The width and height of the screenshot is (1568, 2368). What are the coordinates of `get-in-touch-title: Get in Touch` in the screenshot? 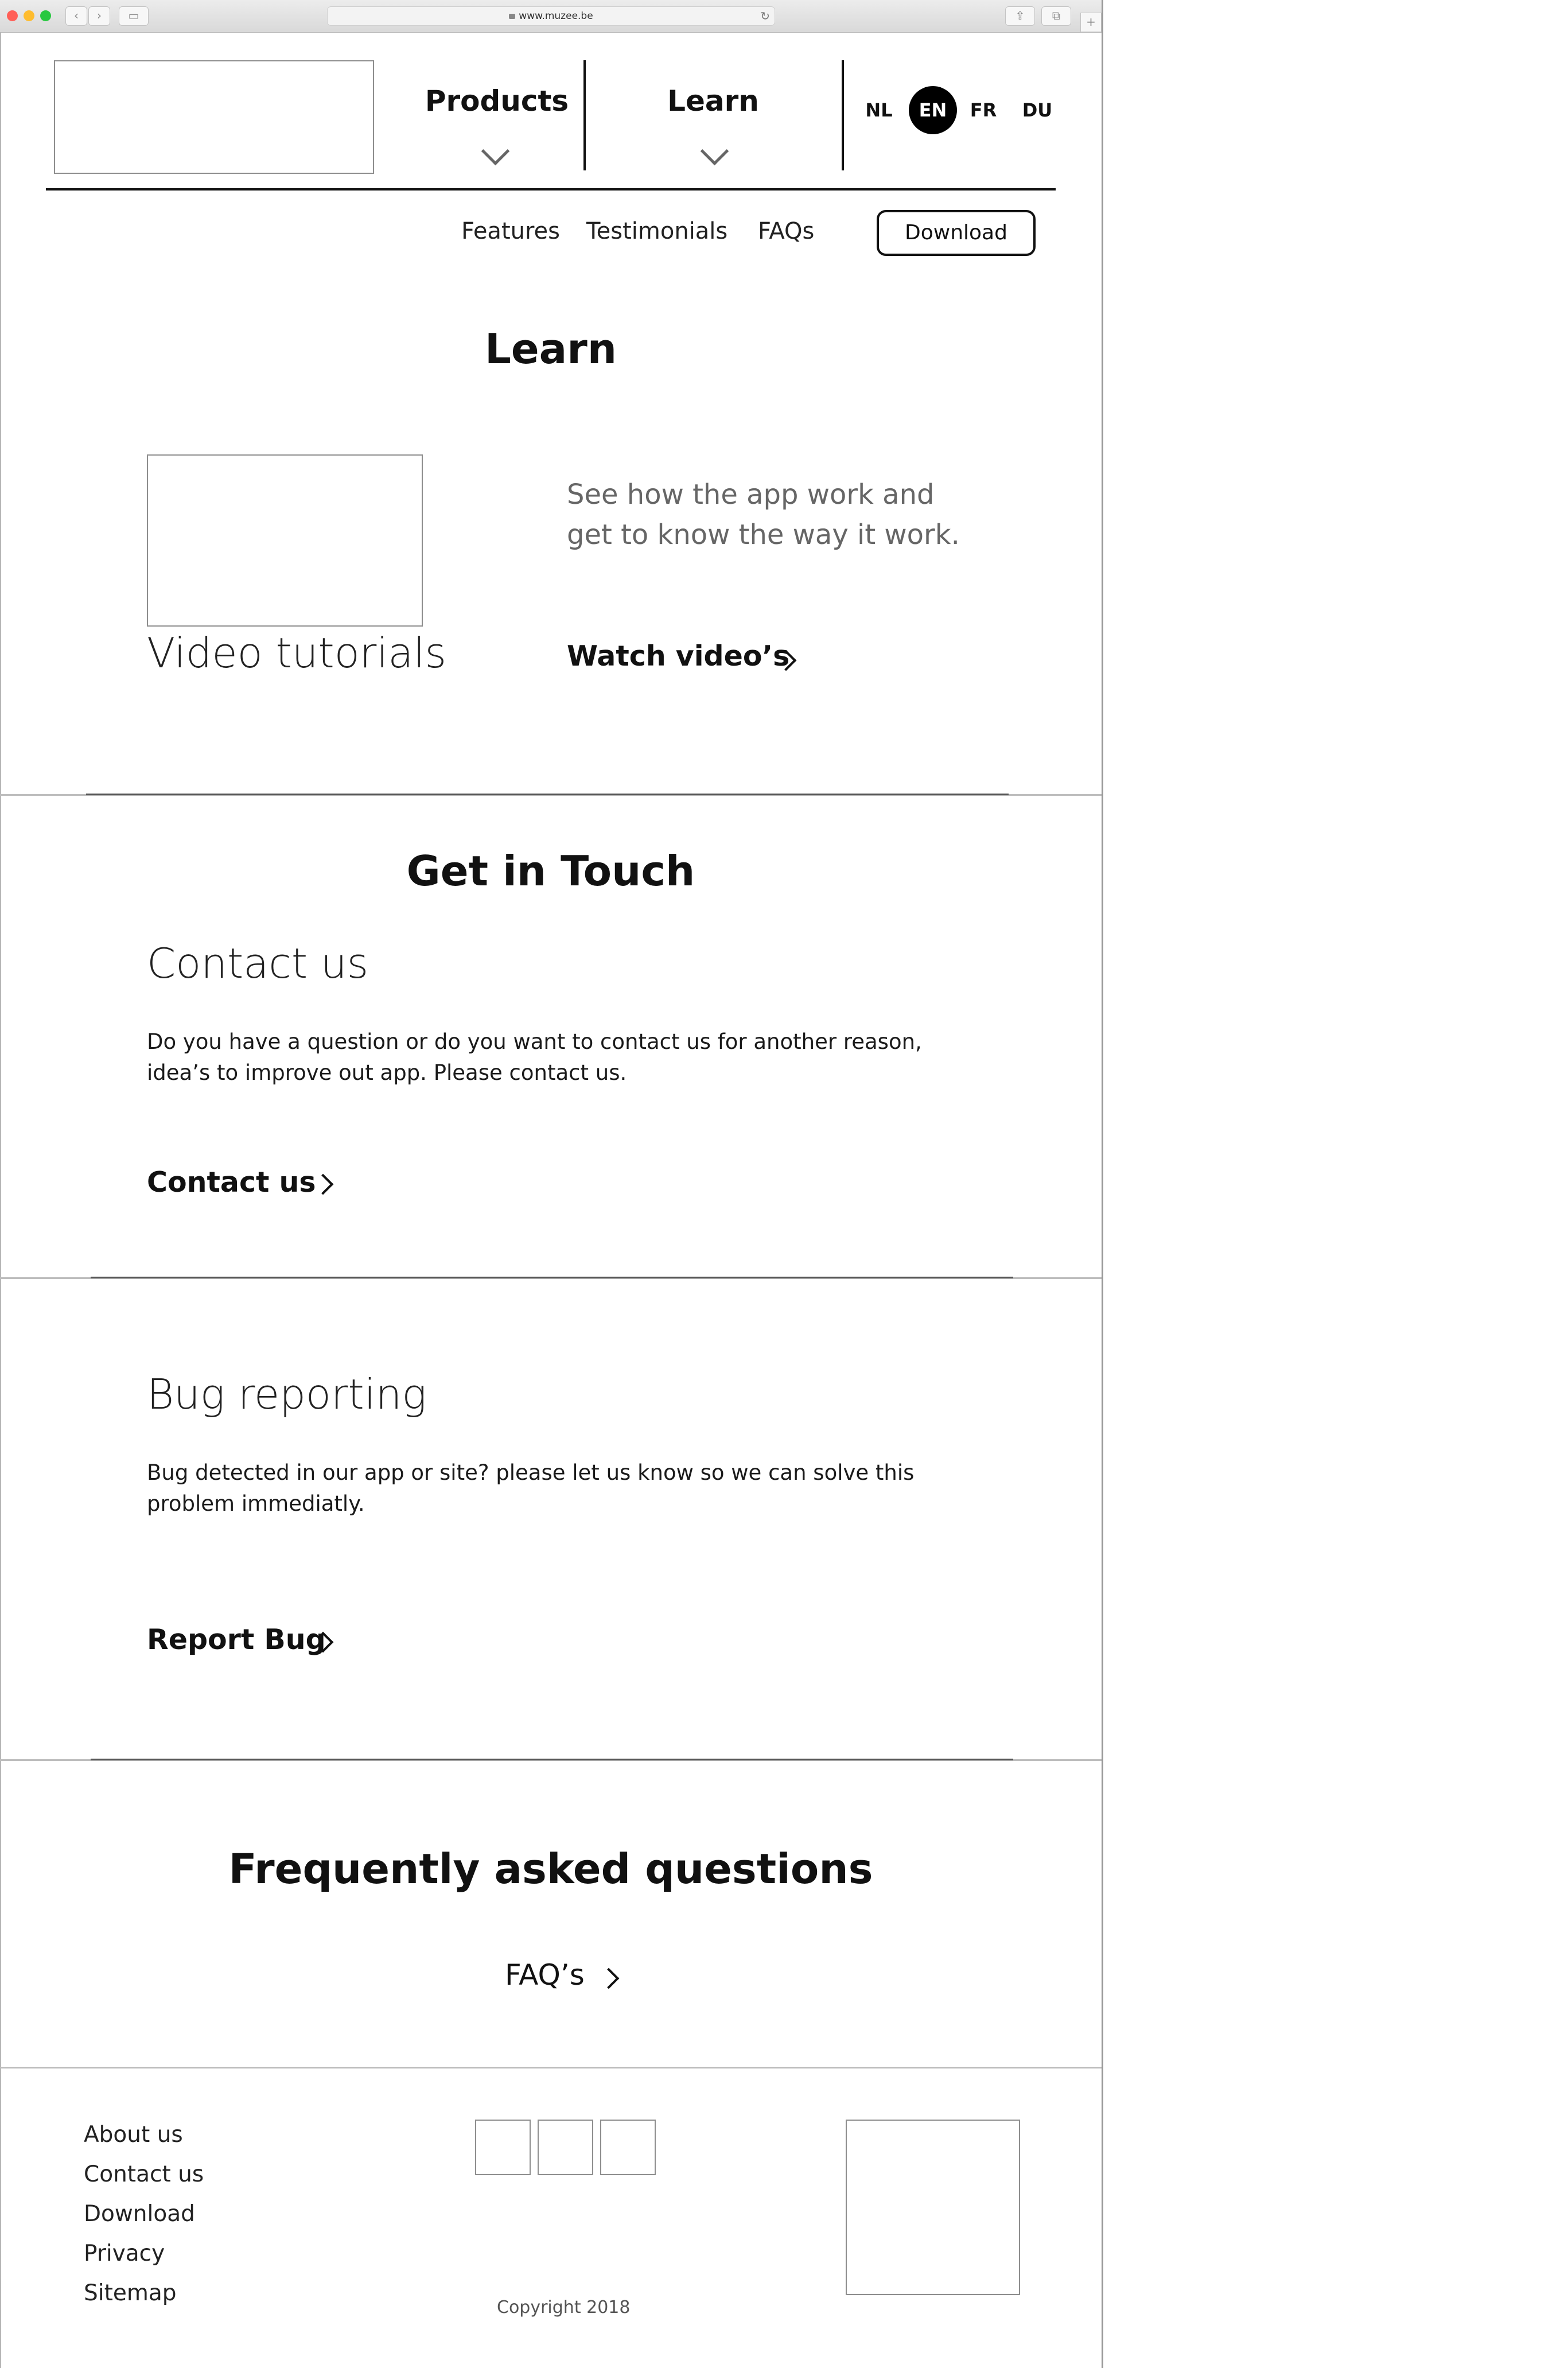 It's located at (550, 871).